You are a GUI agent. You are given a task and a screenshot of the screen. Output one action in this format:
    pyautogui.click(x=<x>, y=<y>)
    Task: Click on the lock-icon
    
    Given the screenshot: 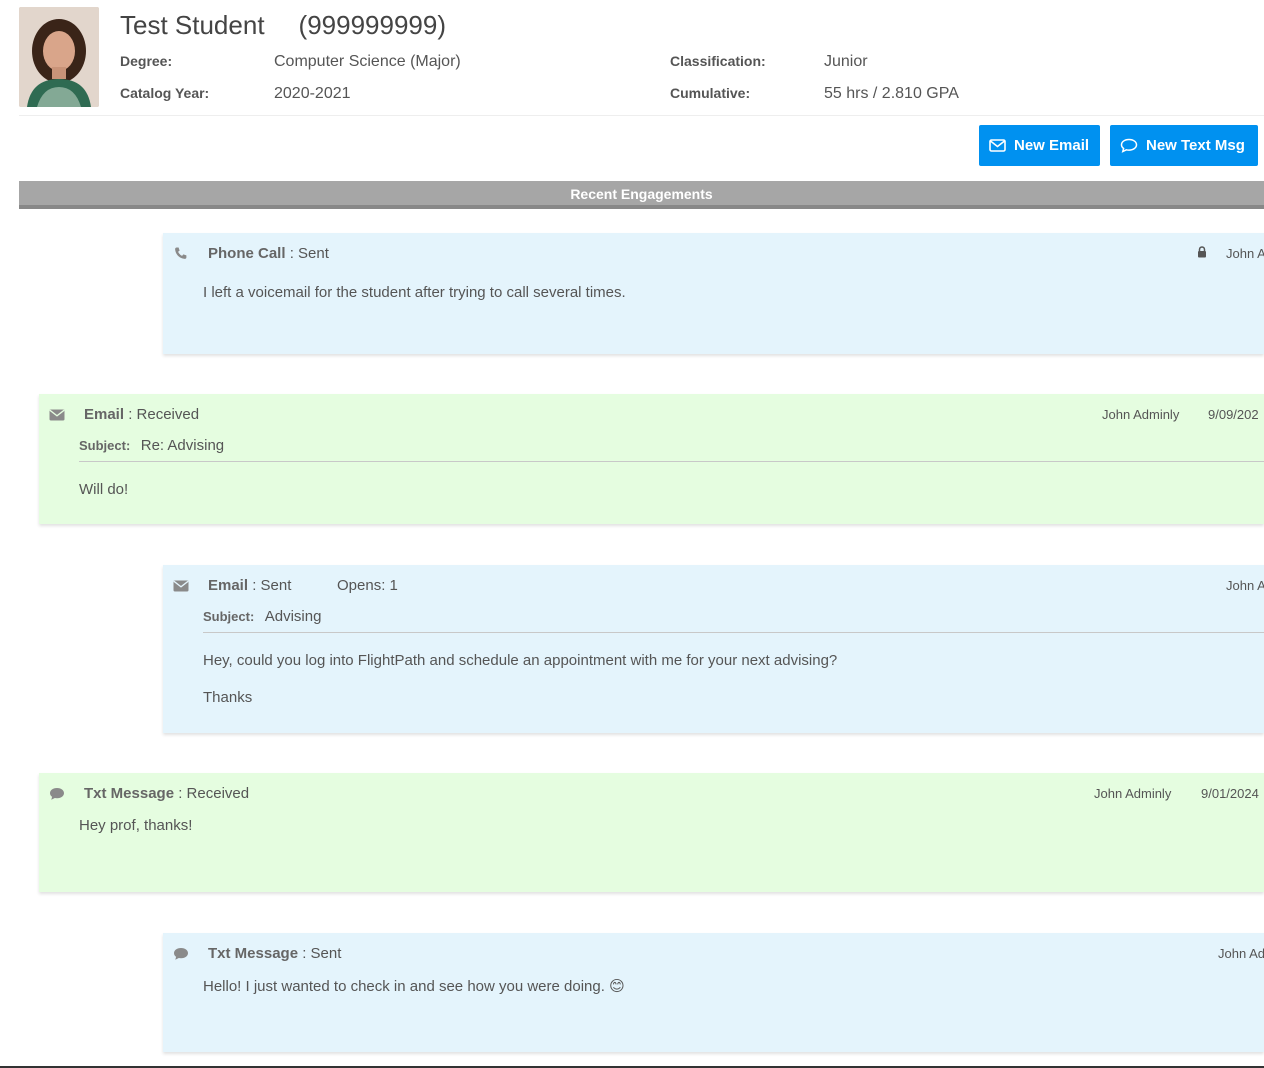 What is the action you would take?
    pyautogui.click(x=1202, y=252)
    